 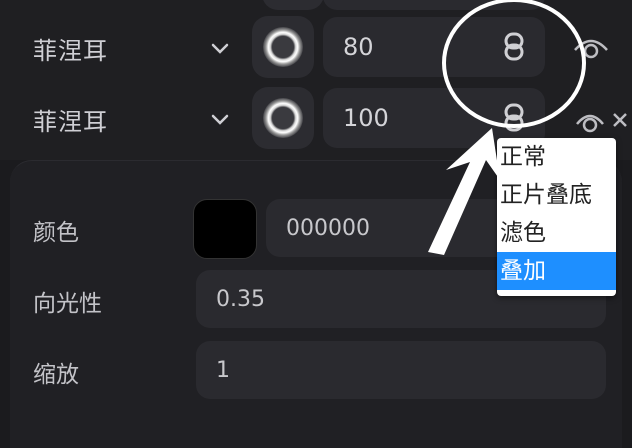 What do you see at coordinates (514, 64) in the screenshot?
I see `highlight-circle` at bounding box center [514, 64].